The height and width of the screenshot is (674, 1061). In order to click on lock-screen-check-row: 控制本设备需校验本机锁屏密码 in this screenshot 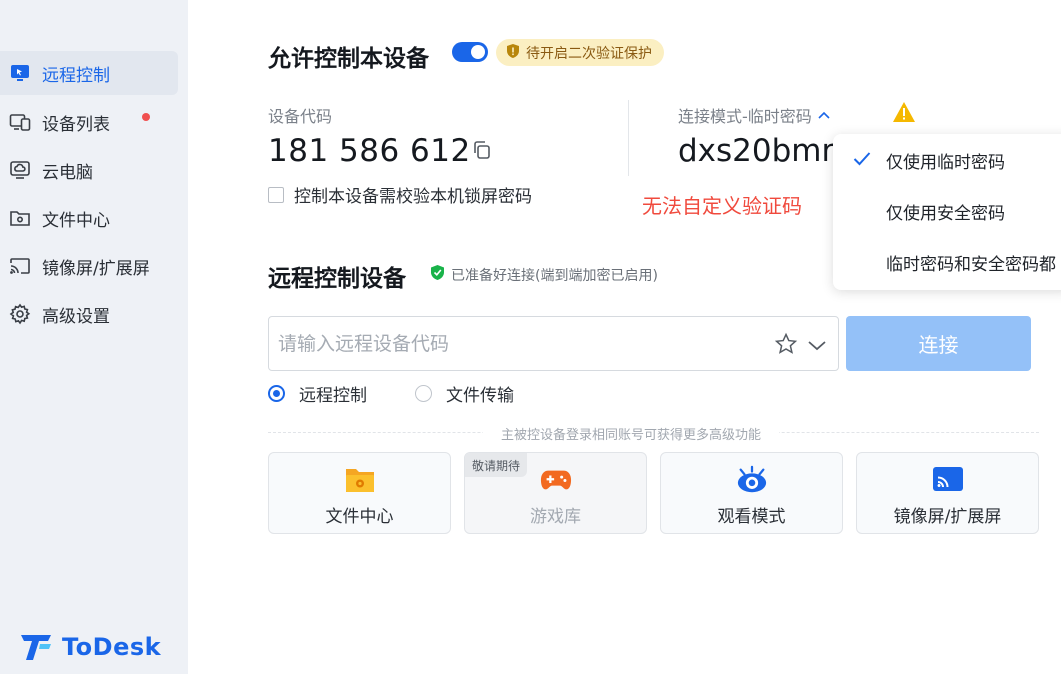, I will do `click(400, 194)`.